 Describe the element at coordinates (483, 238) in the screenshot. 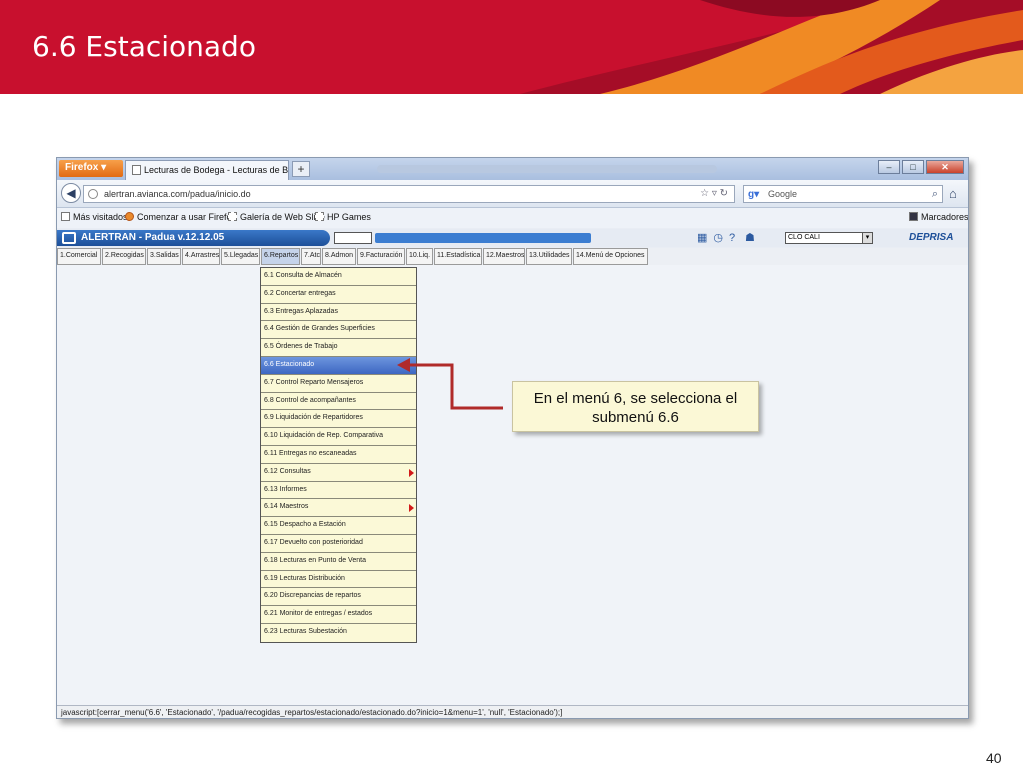

I see `app-progress-bar` at that location.